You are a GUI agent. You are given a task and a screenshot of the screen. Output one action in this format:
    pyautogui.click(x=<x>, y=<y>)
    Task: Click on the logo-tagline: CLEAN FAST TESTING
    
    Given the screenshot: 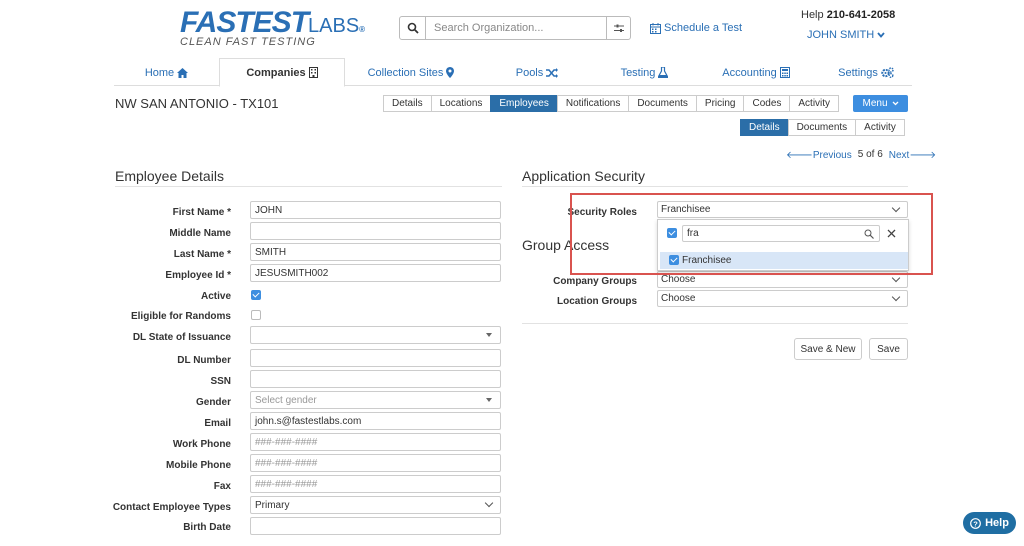 What is the action you would take?
    pyautogui.click(x=248, y=42)
    